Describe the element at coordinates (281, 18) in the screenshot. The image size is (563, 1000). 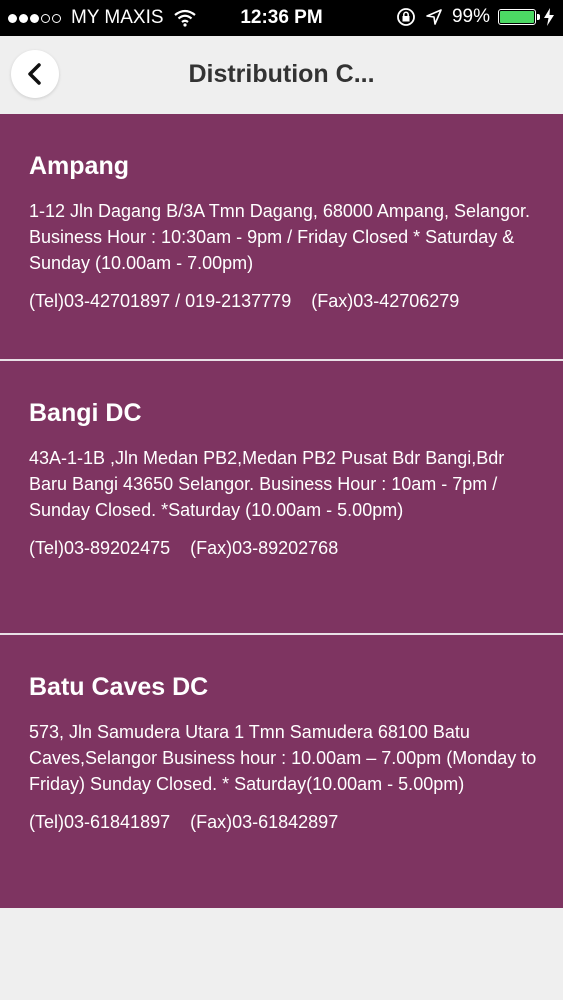
I see `status-bar: MY MAXIS 12:36 PM 99%` at that location.